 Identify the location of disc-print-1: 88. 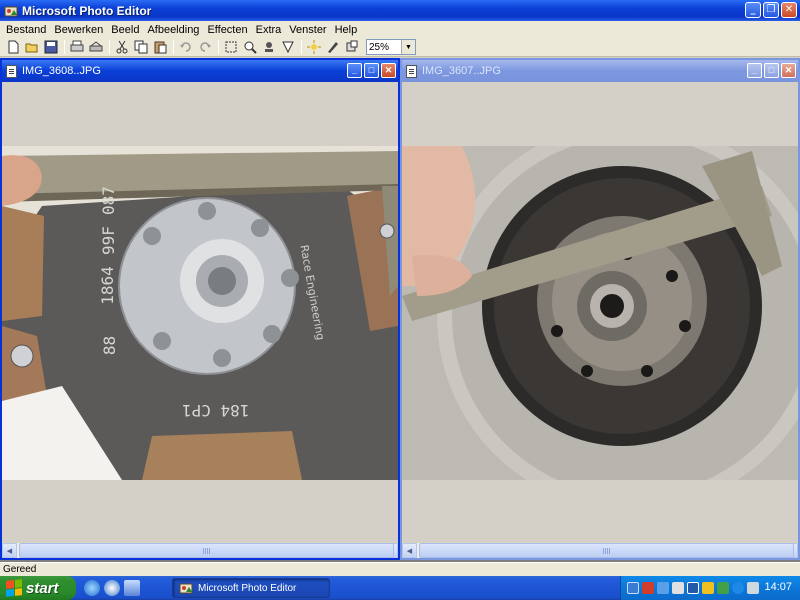
(110, 345).